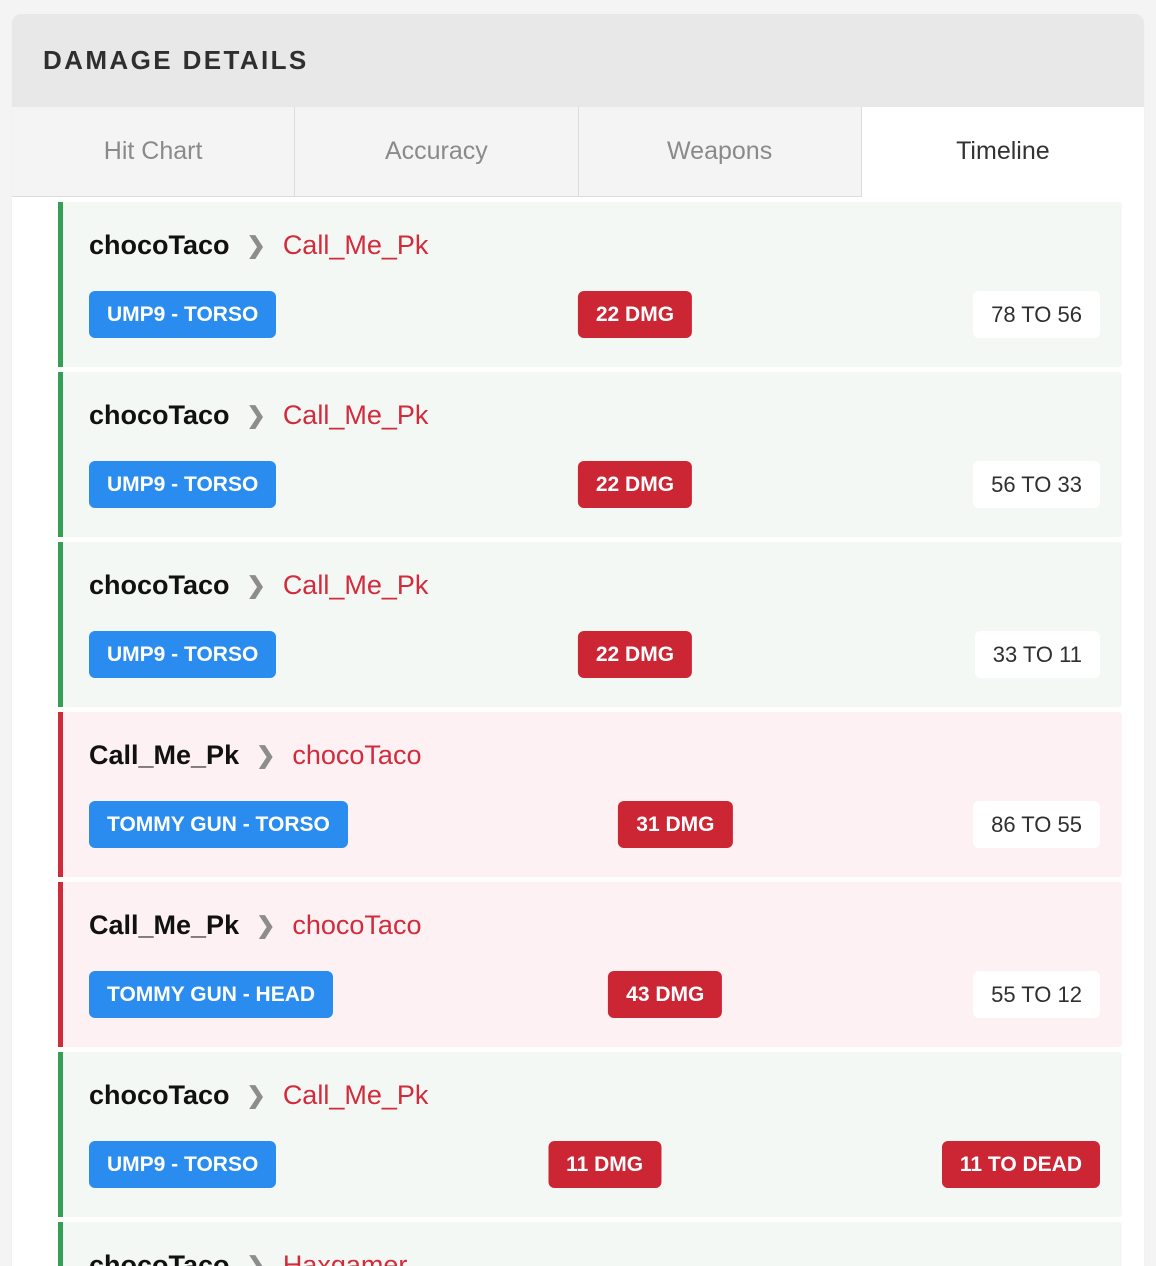 The image size is (1156, 1266). Describe the element at coordinates (1036, 994) in the screenshot. I see `health-change-badge: 55 TO 12` at that location.